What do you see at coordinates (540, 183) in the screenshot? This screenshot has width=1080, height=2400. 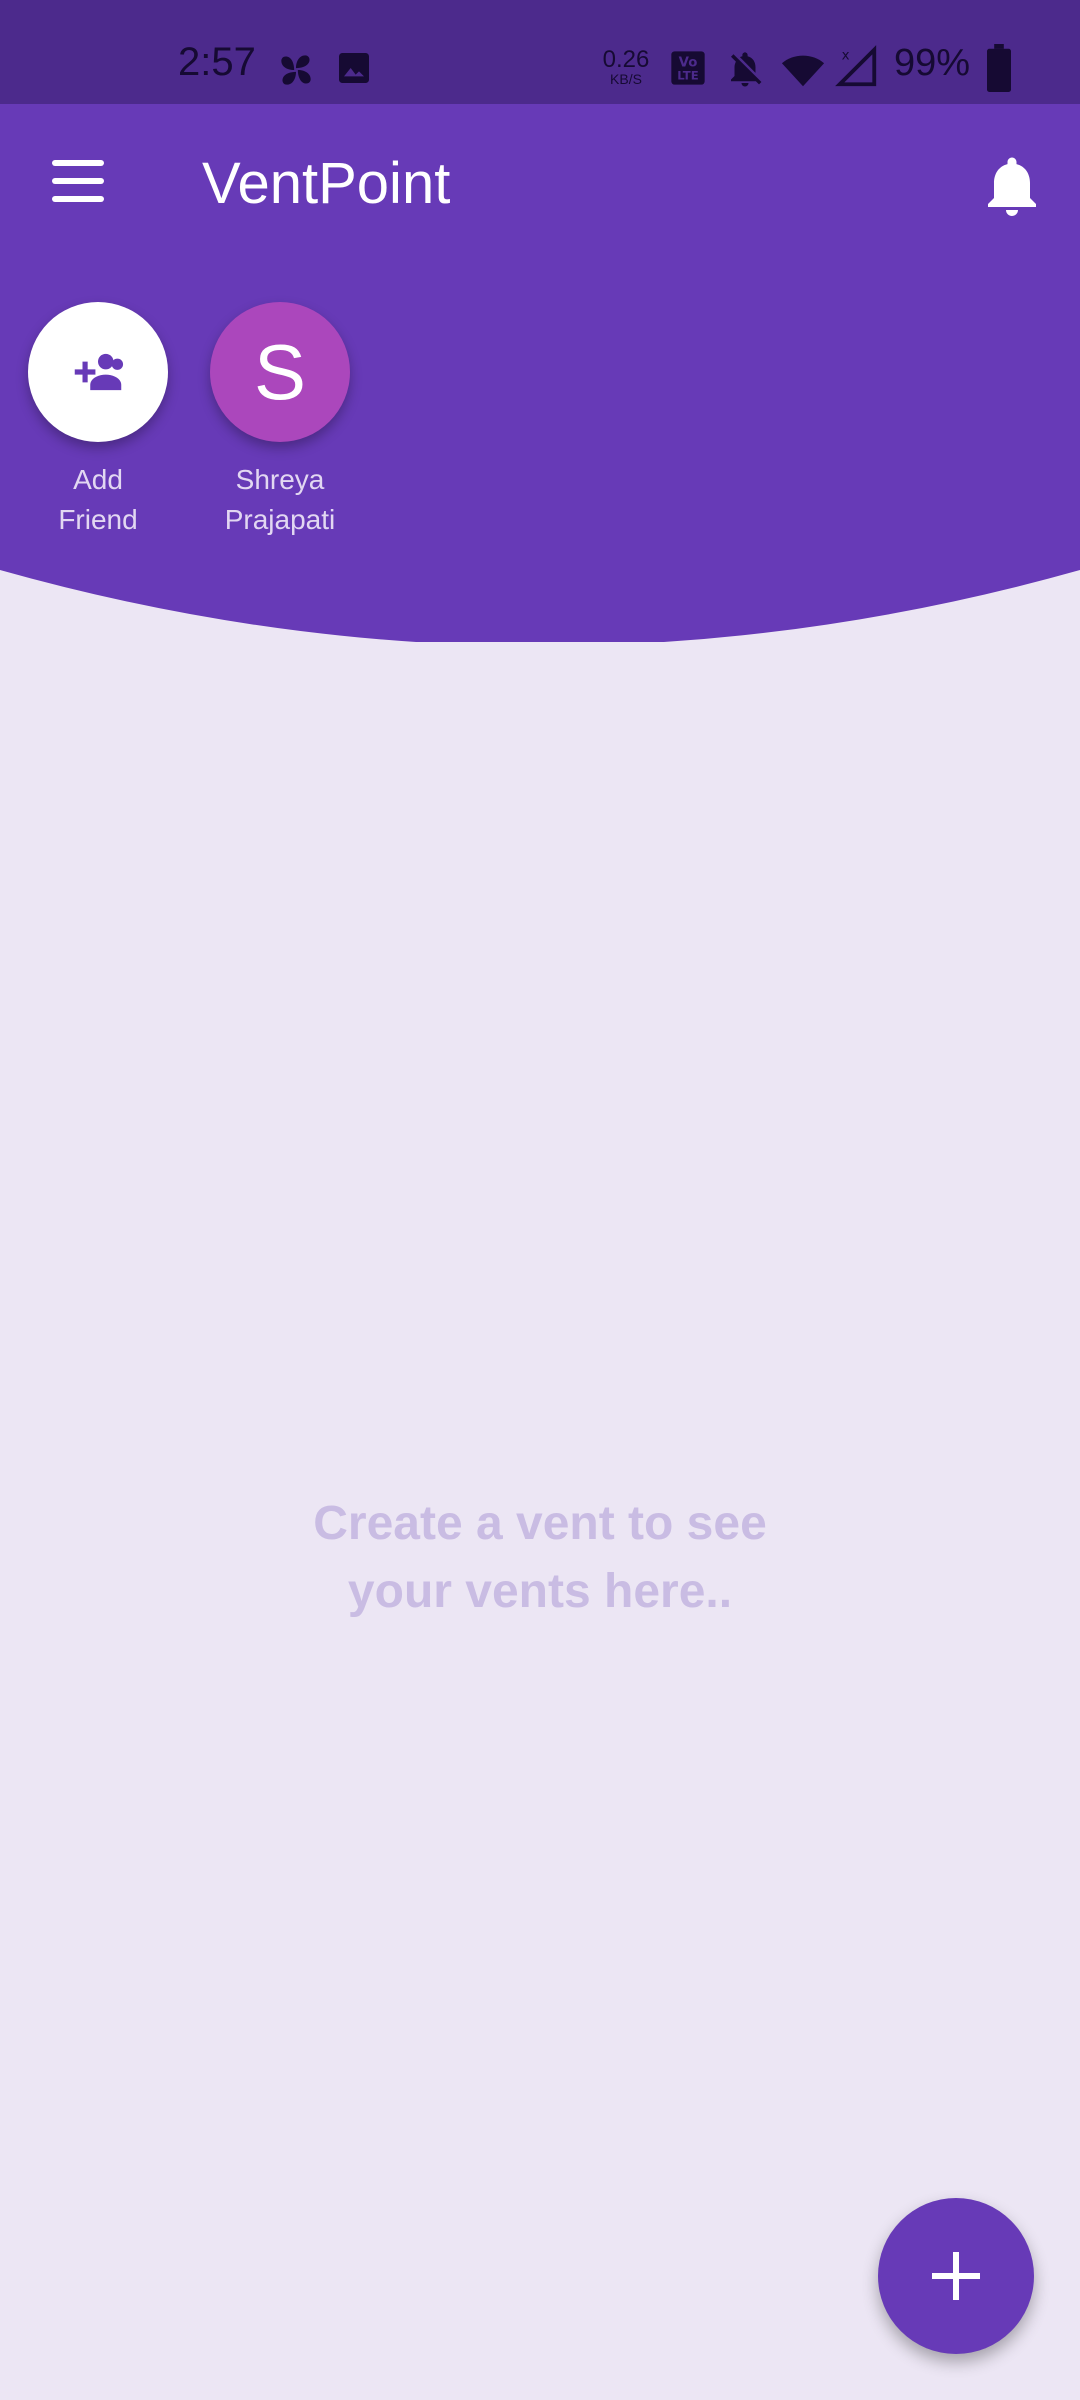 I see `app-bar: VentPoint` at bounding box center [540, 183].